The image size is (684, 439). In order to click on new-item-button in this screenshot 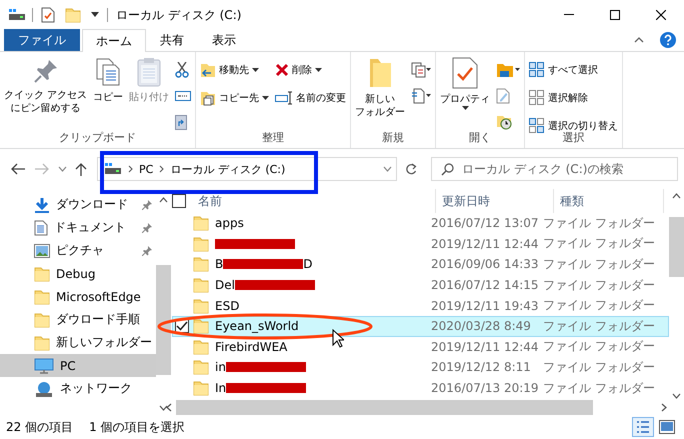, I will do `click(421, 70)`.